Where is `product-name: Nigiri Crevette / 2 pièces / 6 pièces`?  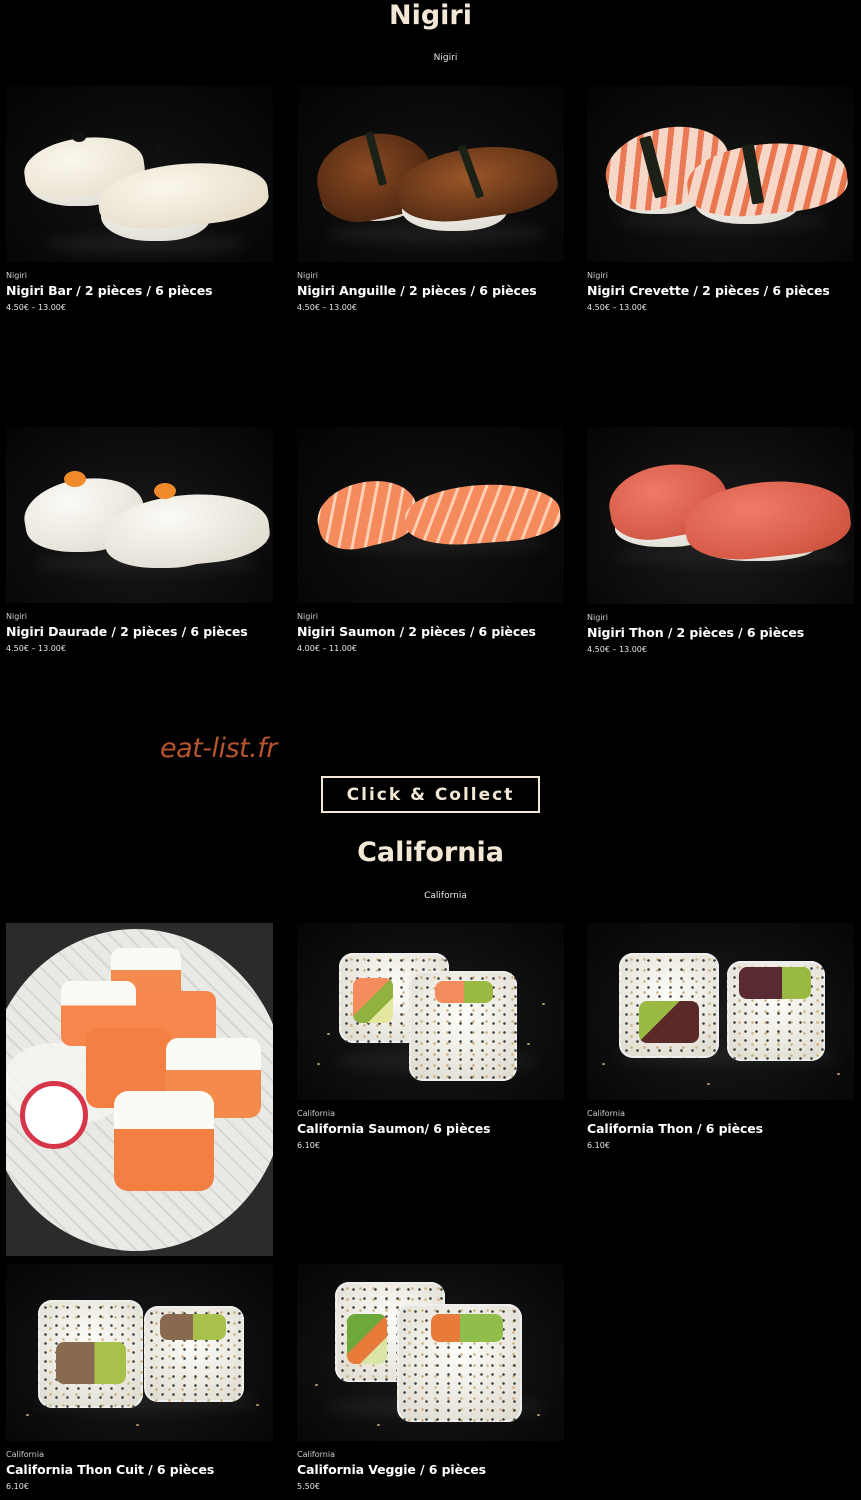 product-name: Nigiri Crevette / 2 pièces / 6 pièces is located at coordinates (720, 290).